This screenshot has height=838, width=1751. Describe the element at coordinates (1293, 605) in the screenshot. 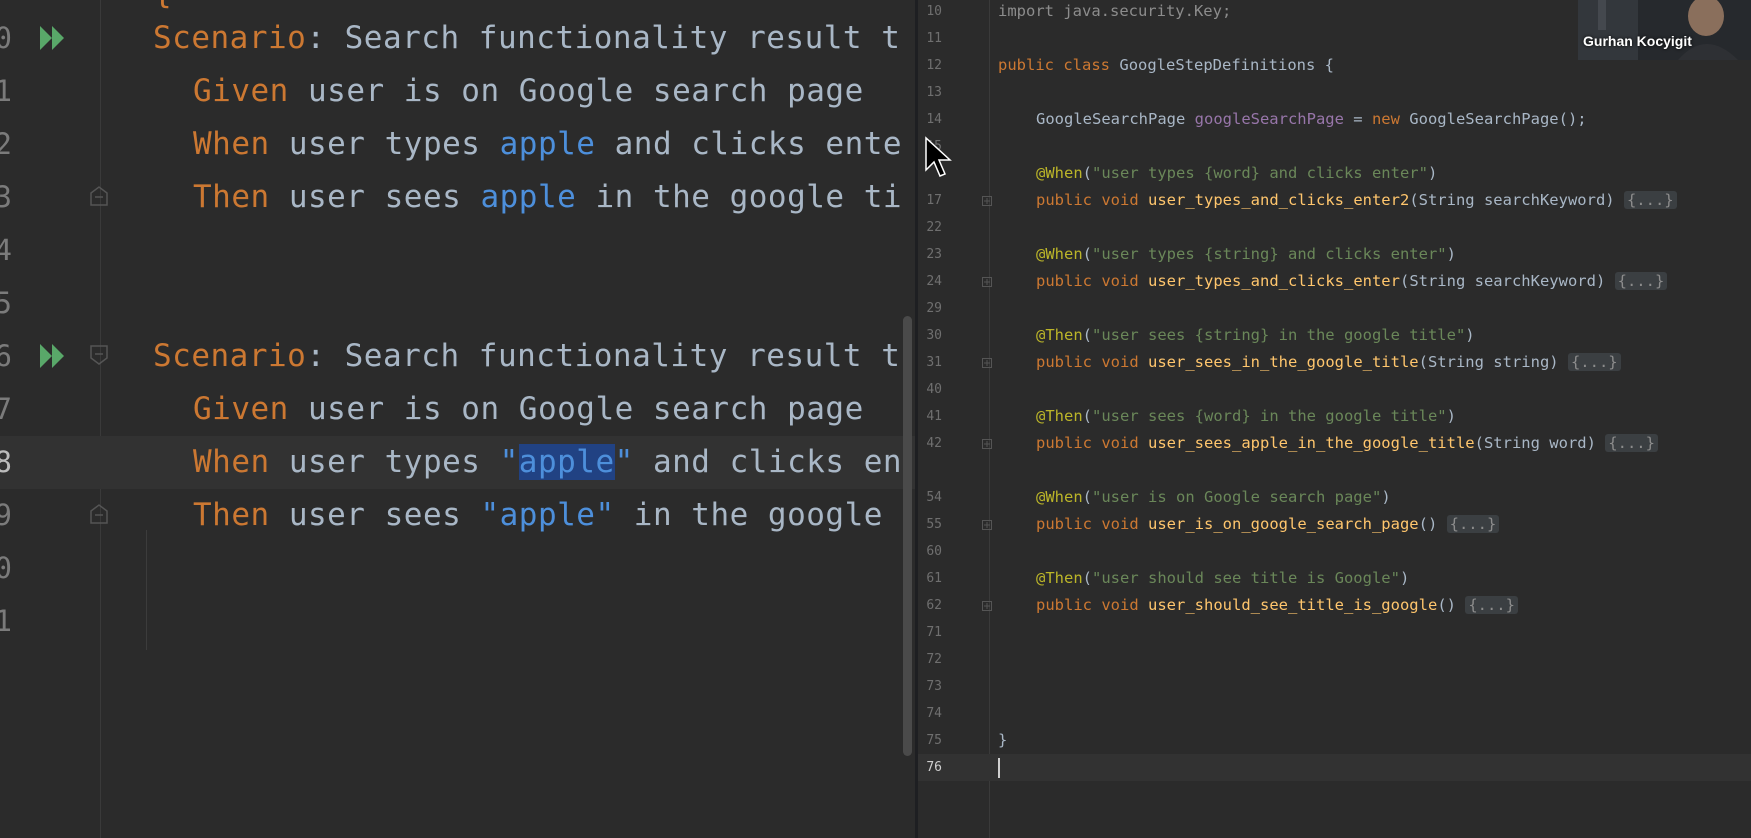

I see `method-name: user_should_see_title_is_google` at that location.